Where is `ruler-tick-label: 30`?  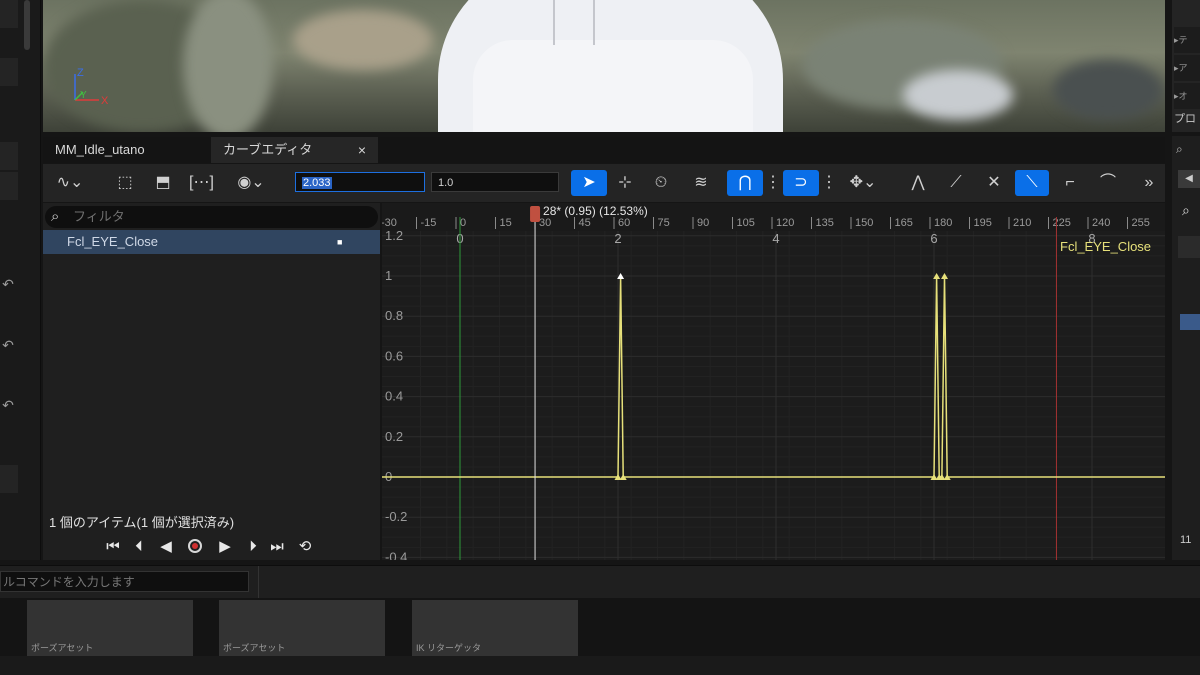 ruler-tick-label: 30 is located at coordinates (545, 223).